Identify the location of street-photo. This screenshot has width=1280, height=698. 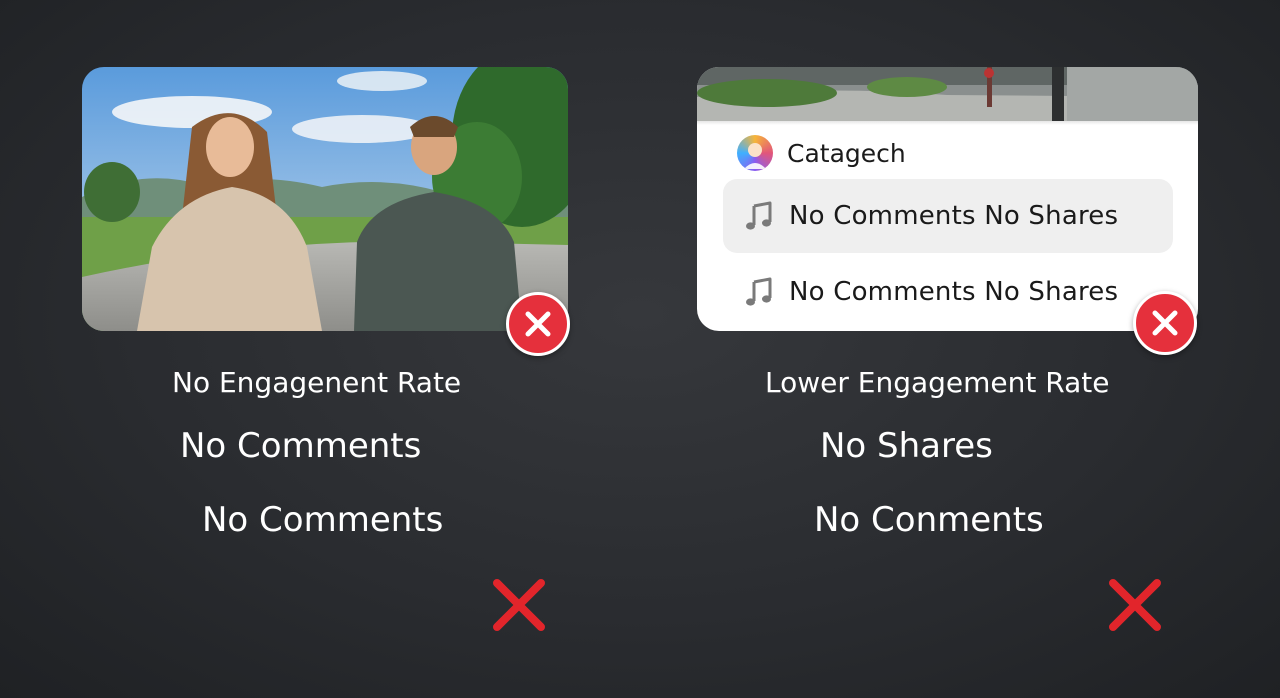
(947, 96).